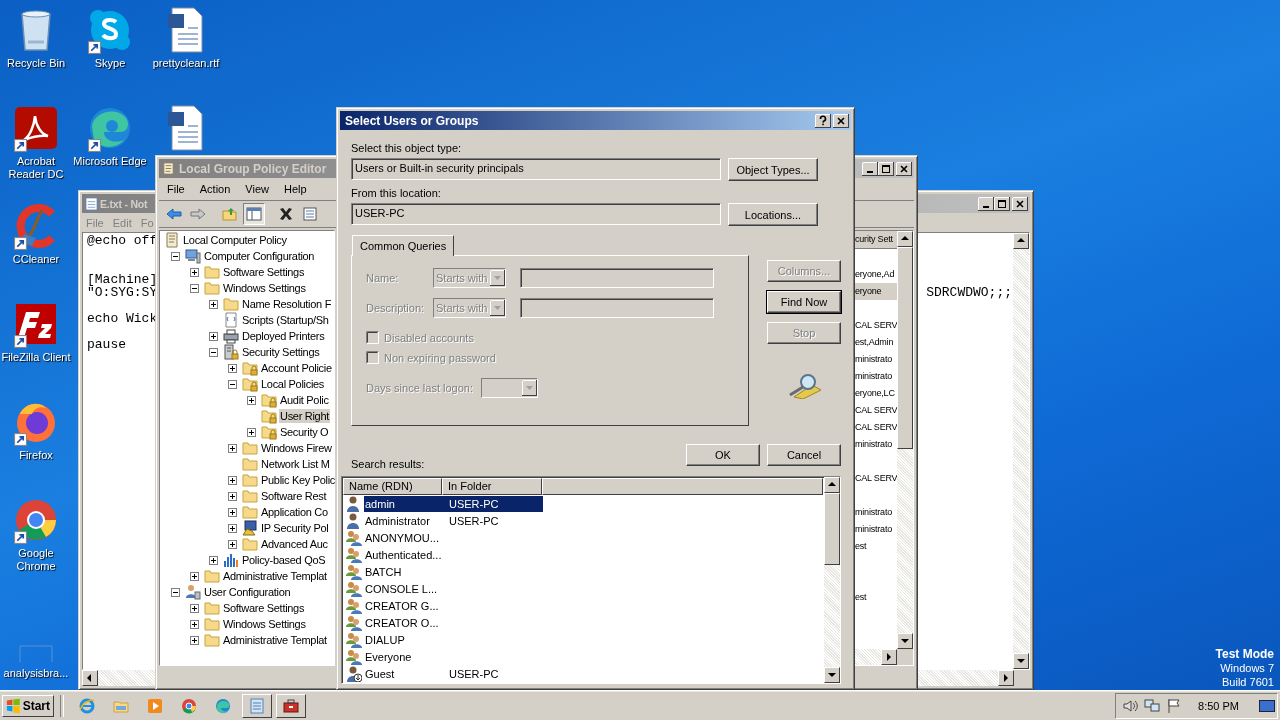 This screenshot has width=1280, height=720. What do you see at coordinates (215, 189) in the screenshot?
I see `menu-item: Action` at bounding box center [215, 189].